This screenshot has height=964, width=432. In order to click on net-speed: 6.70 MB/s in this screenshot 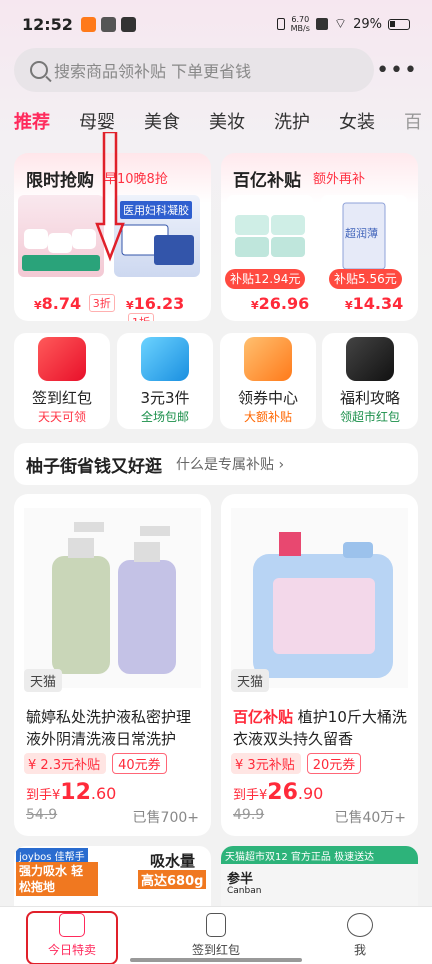, I will do `click(300, 24)`.